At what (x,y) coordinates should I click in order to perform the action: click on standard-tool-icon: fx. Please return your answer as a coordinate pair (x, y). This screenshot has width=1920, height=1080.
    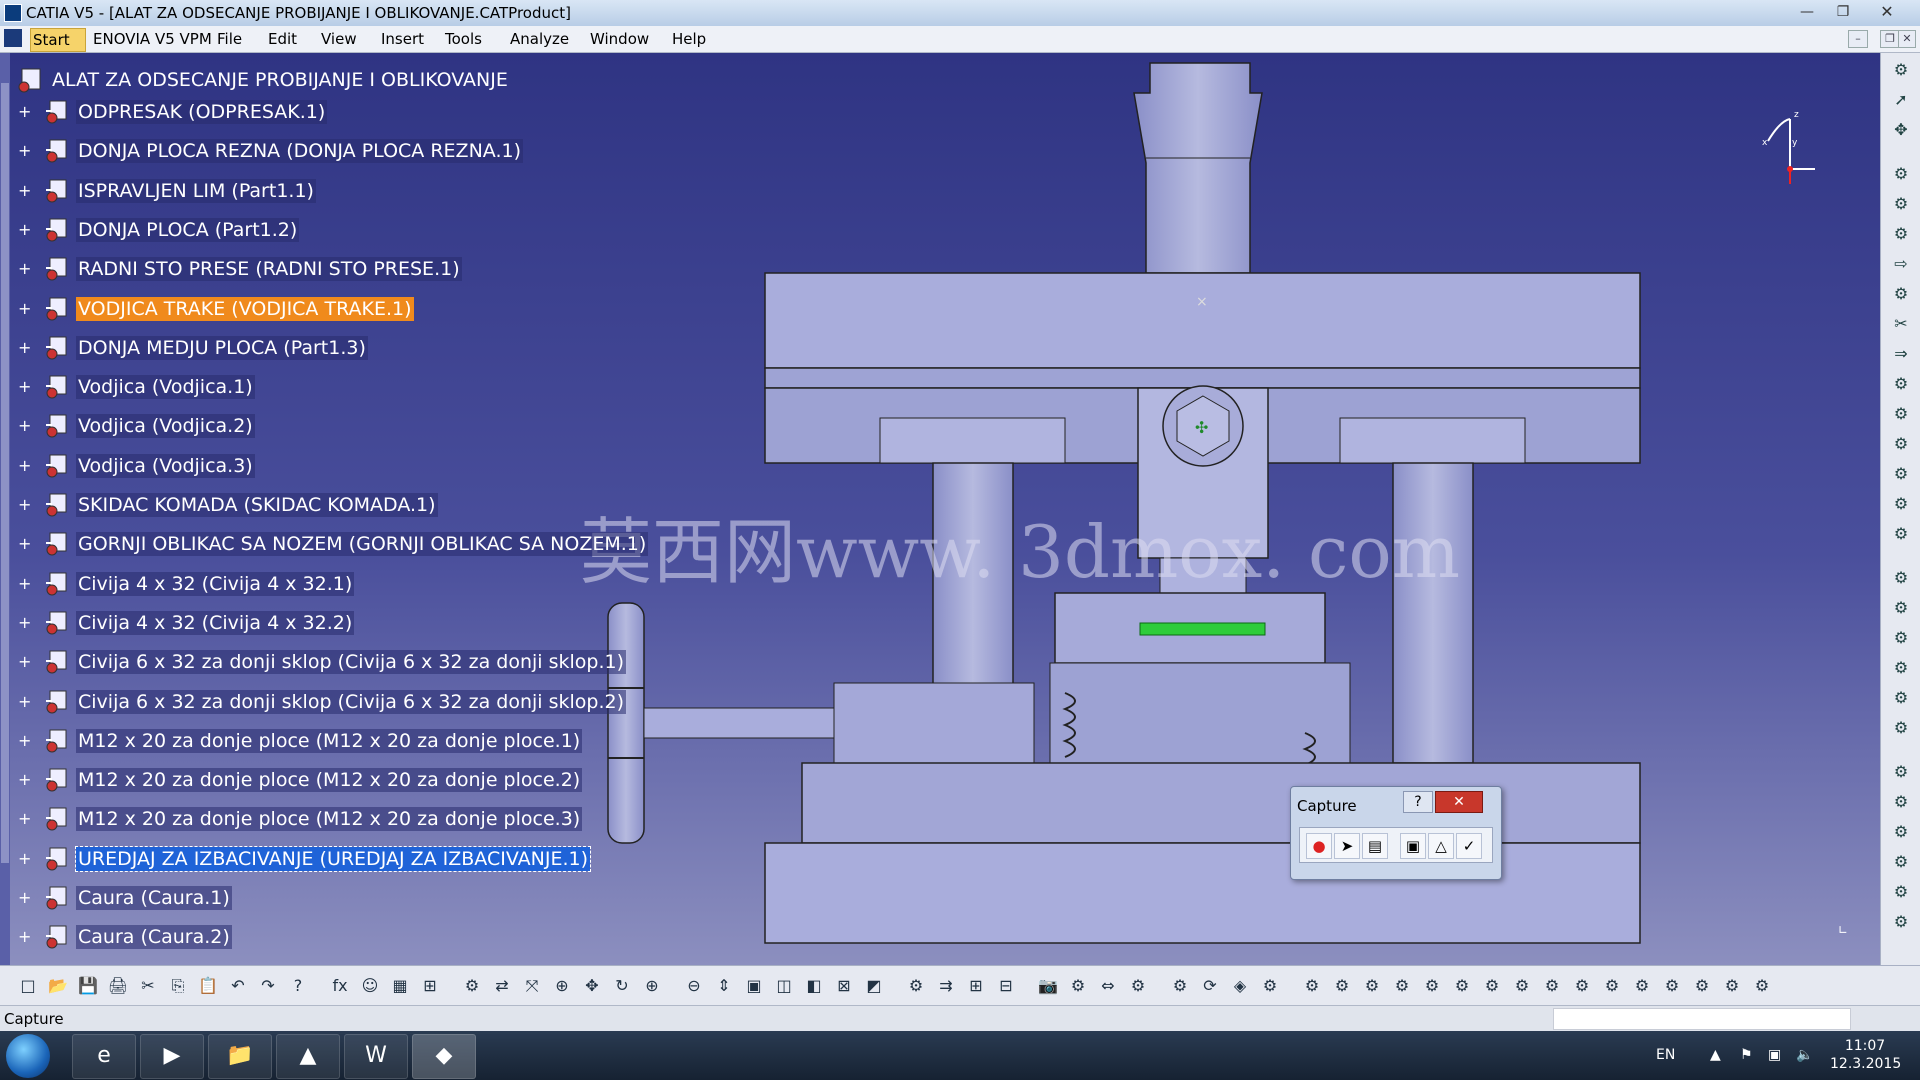
    Looking at the image, I should click on (340, 986).